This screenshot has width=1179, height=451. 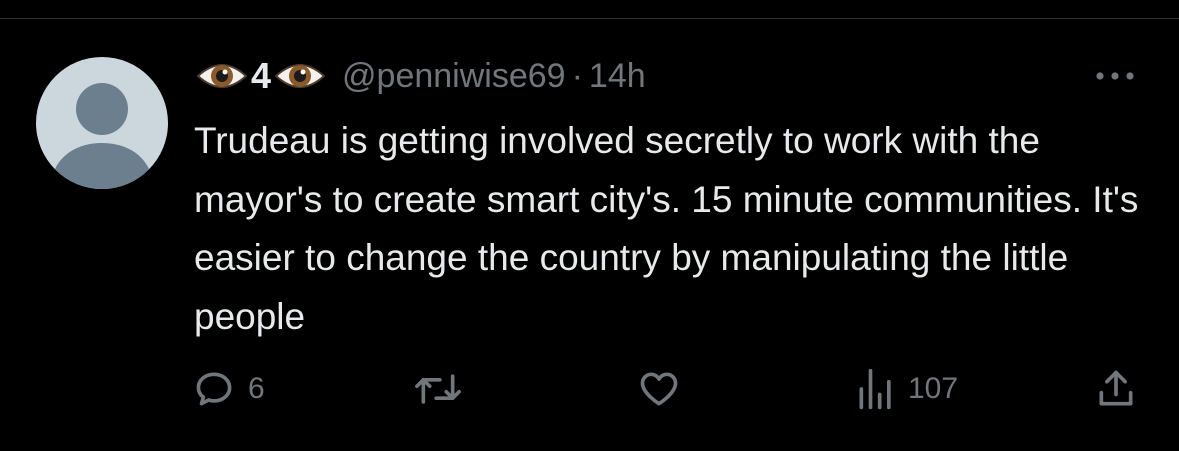 I want to click on retweet-icon, so click(x=438, y=389).